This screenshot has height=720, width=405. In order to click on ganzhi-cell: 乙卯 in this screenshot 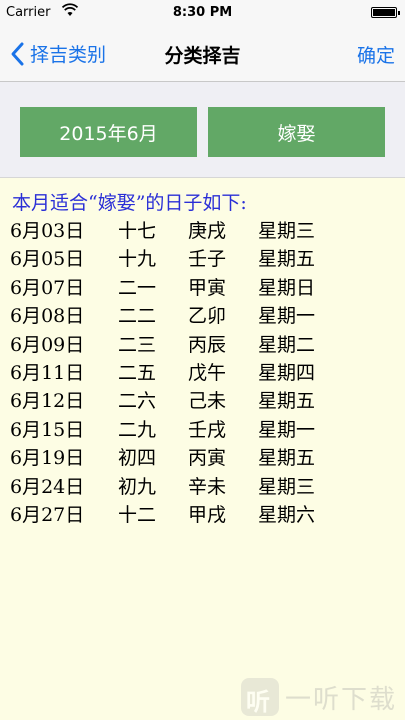, I will do `click(207, 316)`.